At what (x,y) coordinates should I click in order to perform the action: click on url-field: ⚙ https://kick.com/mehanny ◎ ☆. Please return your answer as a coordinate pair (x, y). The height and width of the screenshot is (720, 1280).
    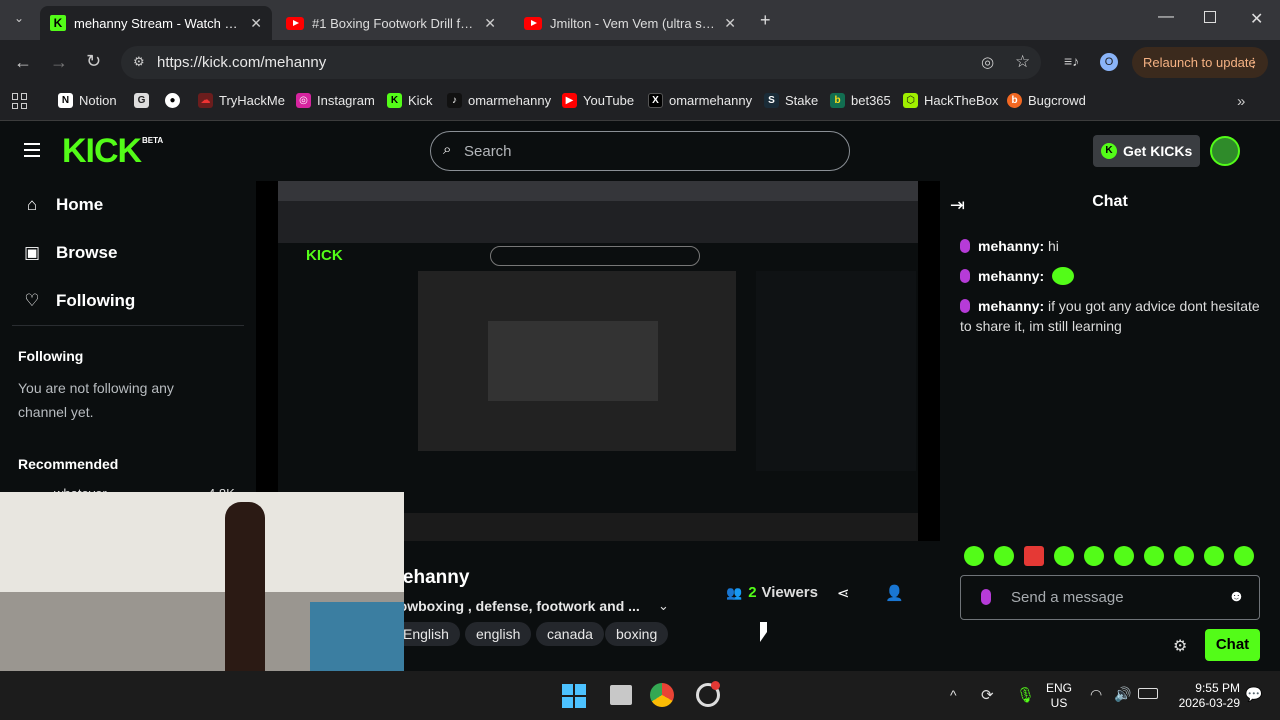
    Looking at the image, I should click on (581, 62).